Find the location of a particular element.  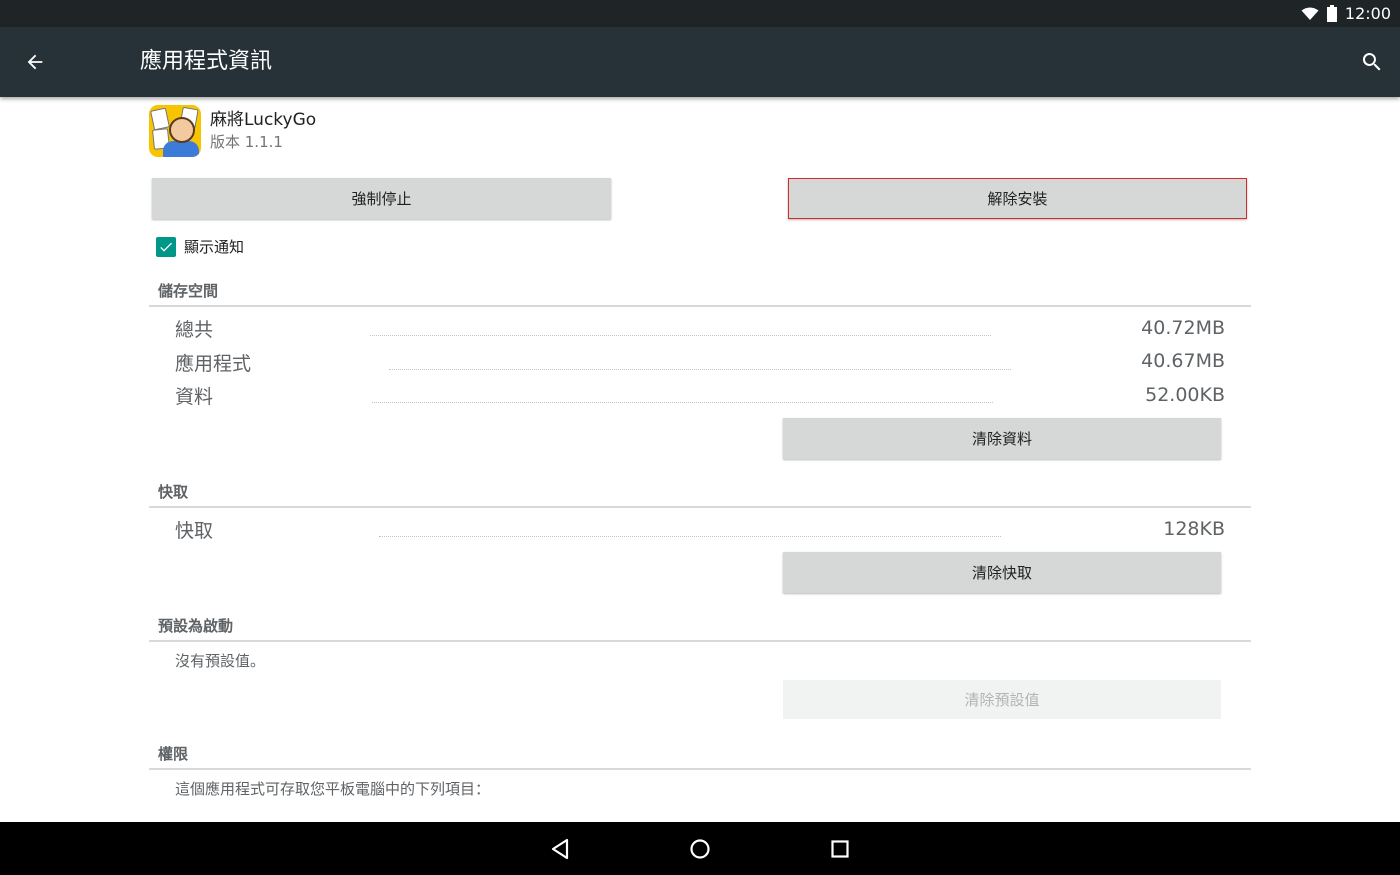

cache-section-title: 快取 is located at coordinates (173, 492).